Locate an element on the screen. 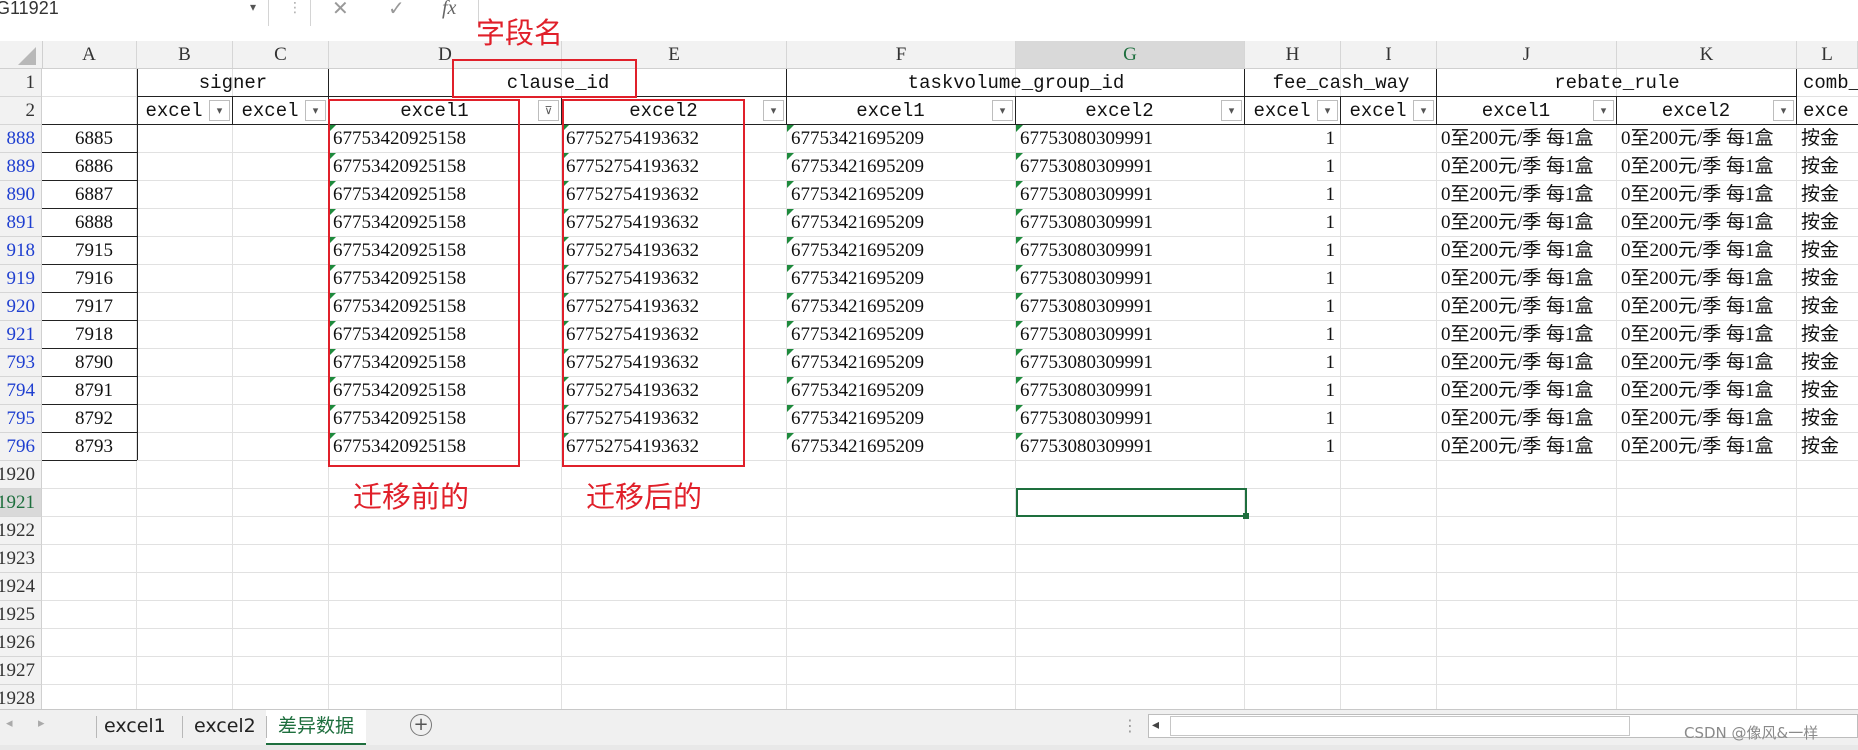 The height and width of the screenshot is (750, 1858). header-rebate-rule: rebate_rule is located at coordinates (1617, 83).